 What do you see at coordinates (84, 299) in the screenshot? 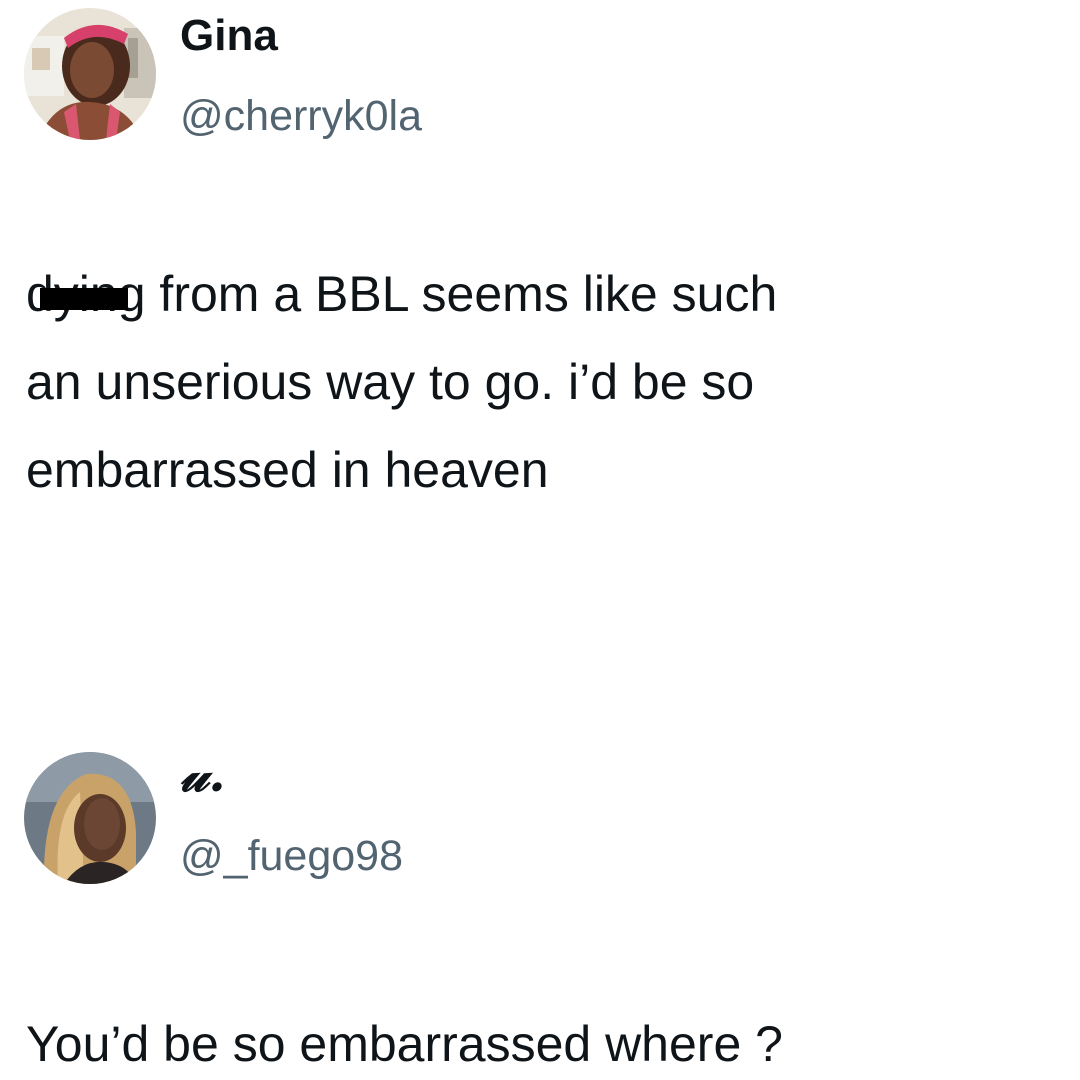
I see `censor-bar` at bounding box center [84, 299].